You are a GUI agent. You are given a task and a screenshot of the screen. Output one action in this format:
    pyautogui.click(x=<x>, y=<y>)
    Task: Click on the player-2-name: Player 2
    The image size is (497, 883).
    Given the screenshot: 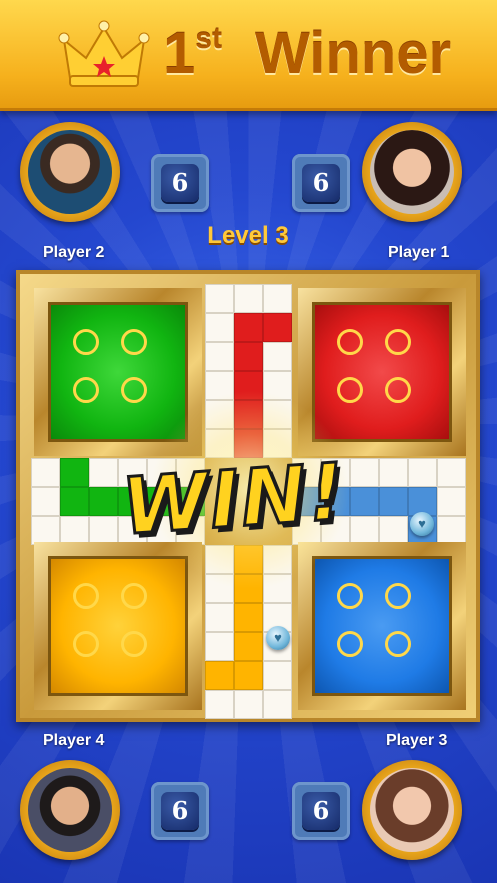 What is the action you would take?
    pyautogui.click(x=74, y=252)
    